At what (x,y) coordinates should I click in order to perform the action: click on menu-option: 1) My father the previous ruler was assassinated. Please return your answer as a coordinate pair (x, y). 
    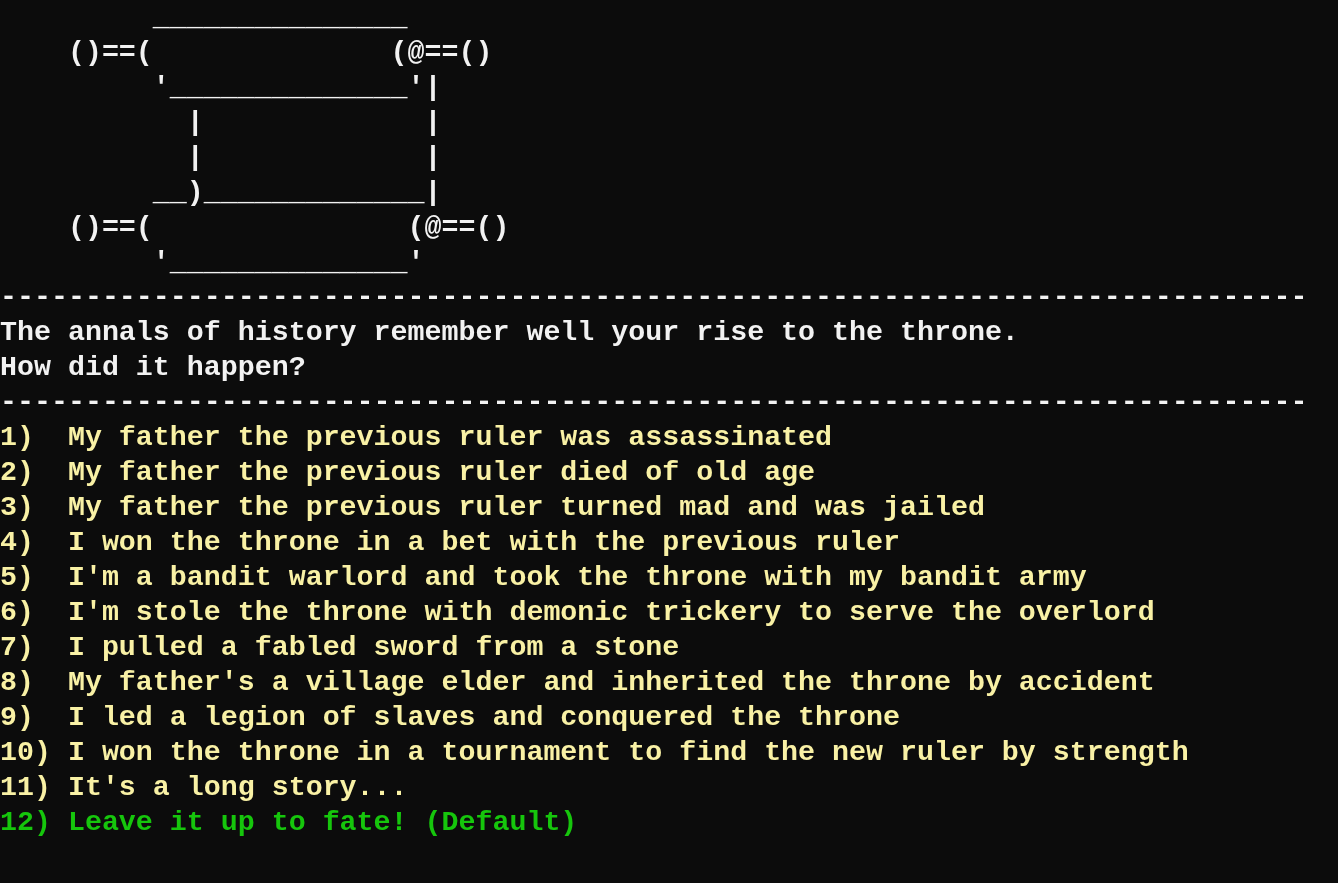
    Looking at the image, I should click on (416, 437).